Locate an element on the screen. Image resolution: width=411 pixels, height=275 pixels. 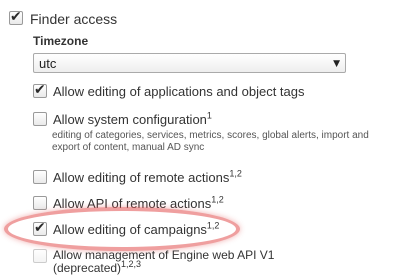
timezone-label: Timezone is located at coordinates (61, 41).